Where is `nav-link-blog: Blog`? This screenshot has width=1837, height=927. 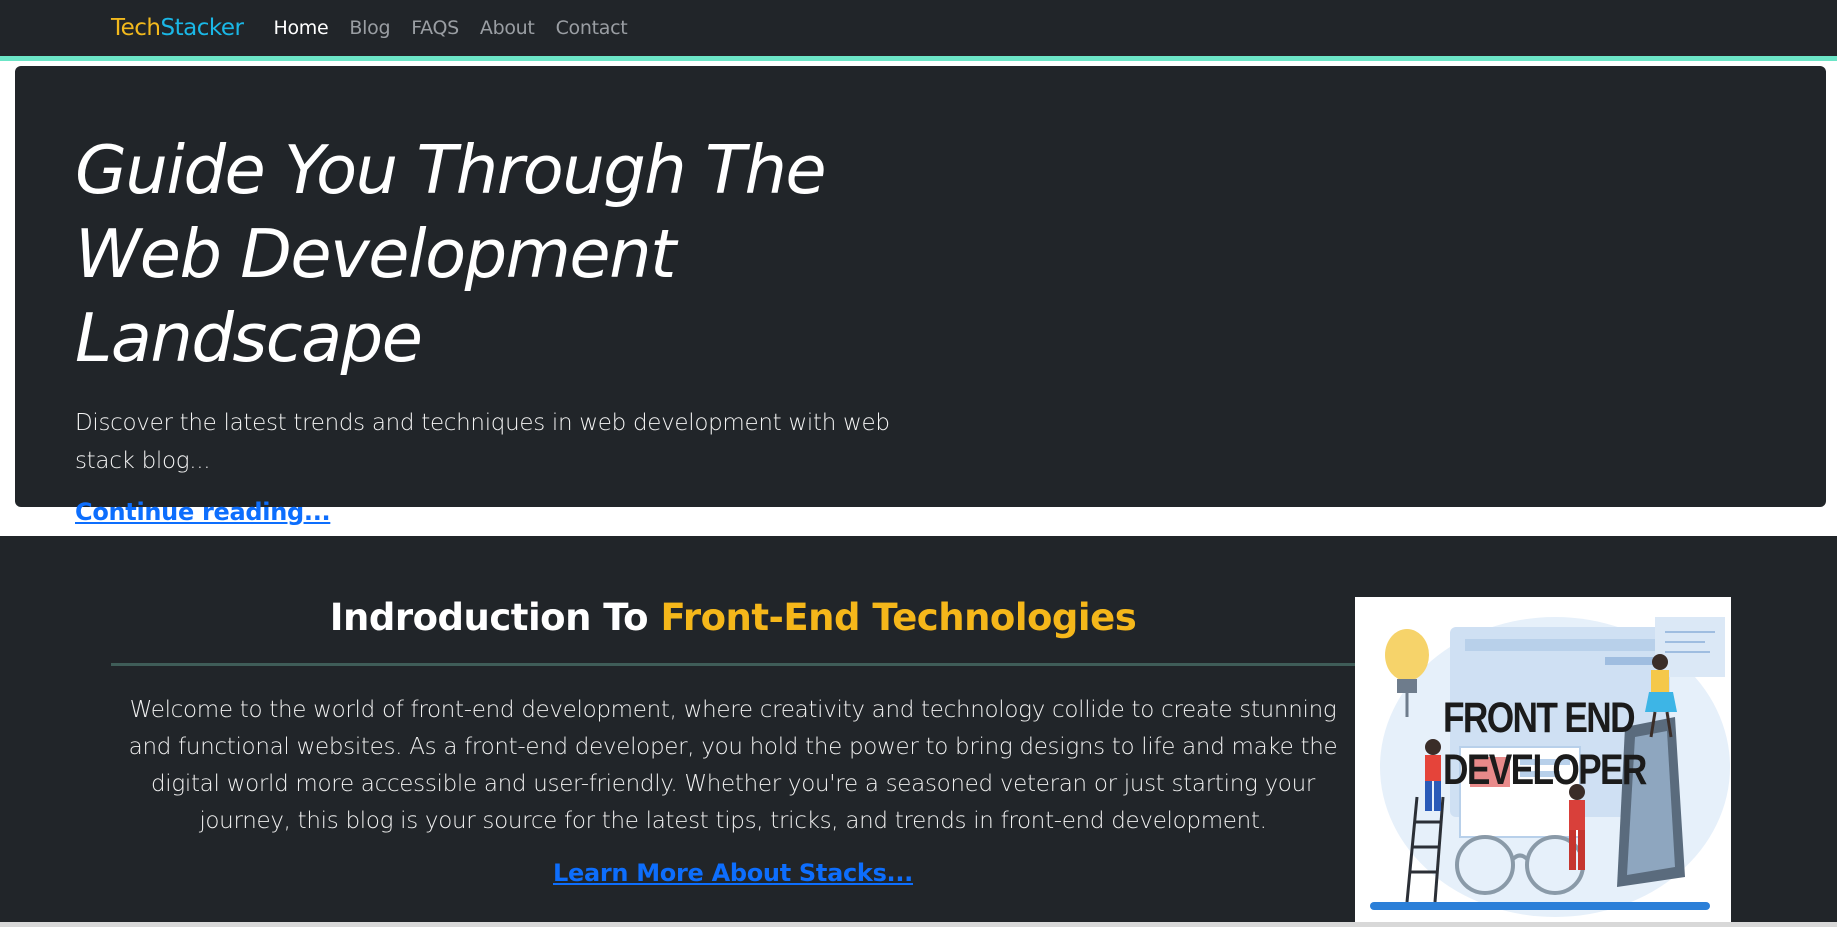
nav-link-blog: Blog is located at coordinates (369, 28).